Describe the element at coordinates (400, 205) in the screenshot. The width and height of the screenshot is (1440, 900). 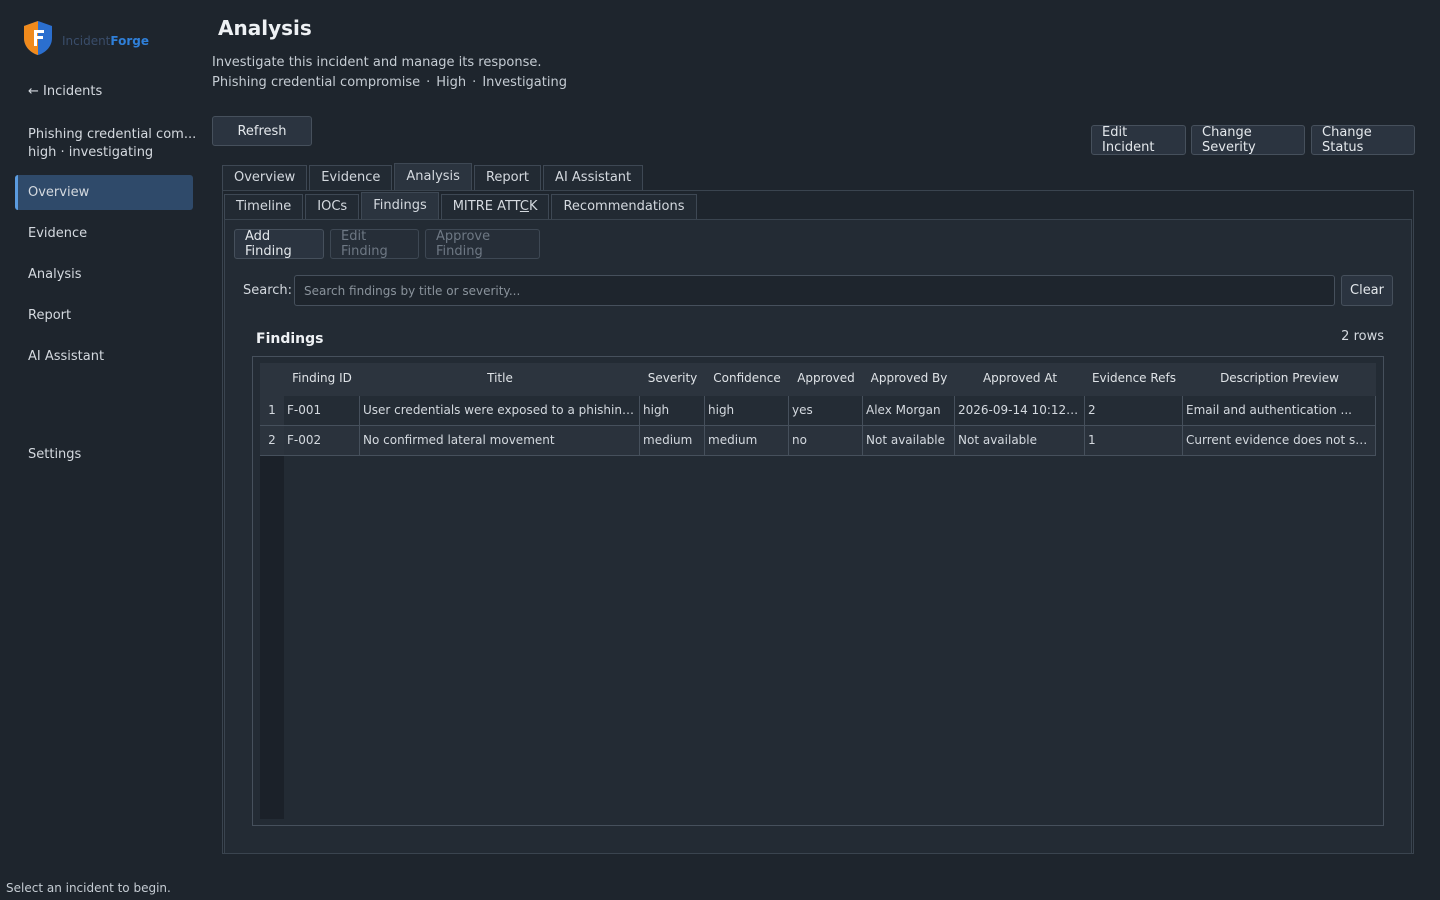
I see `subtab-findings: Findings` at that location.